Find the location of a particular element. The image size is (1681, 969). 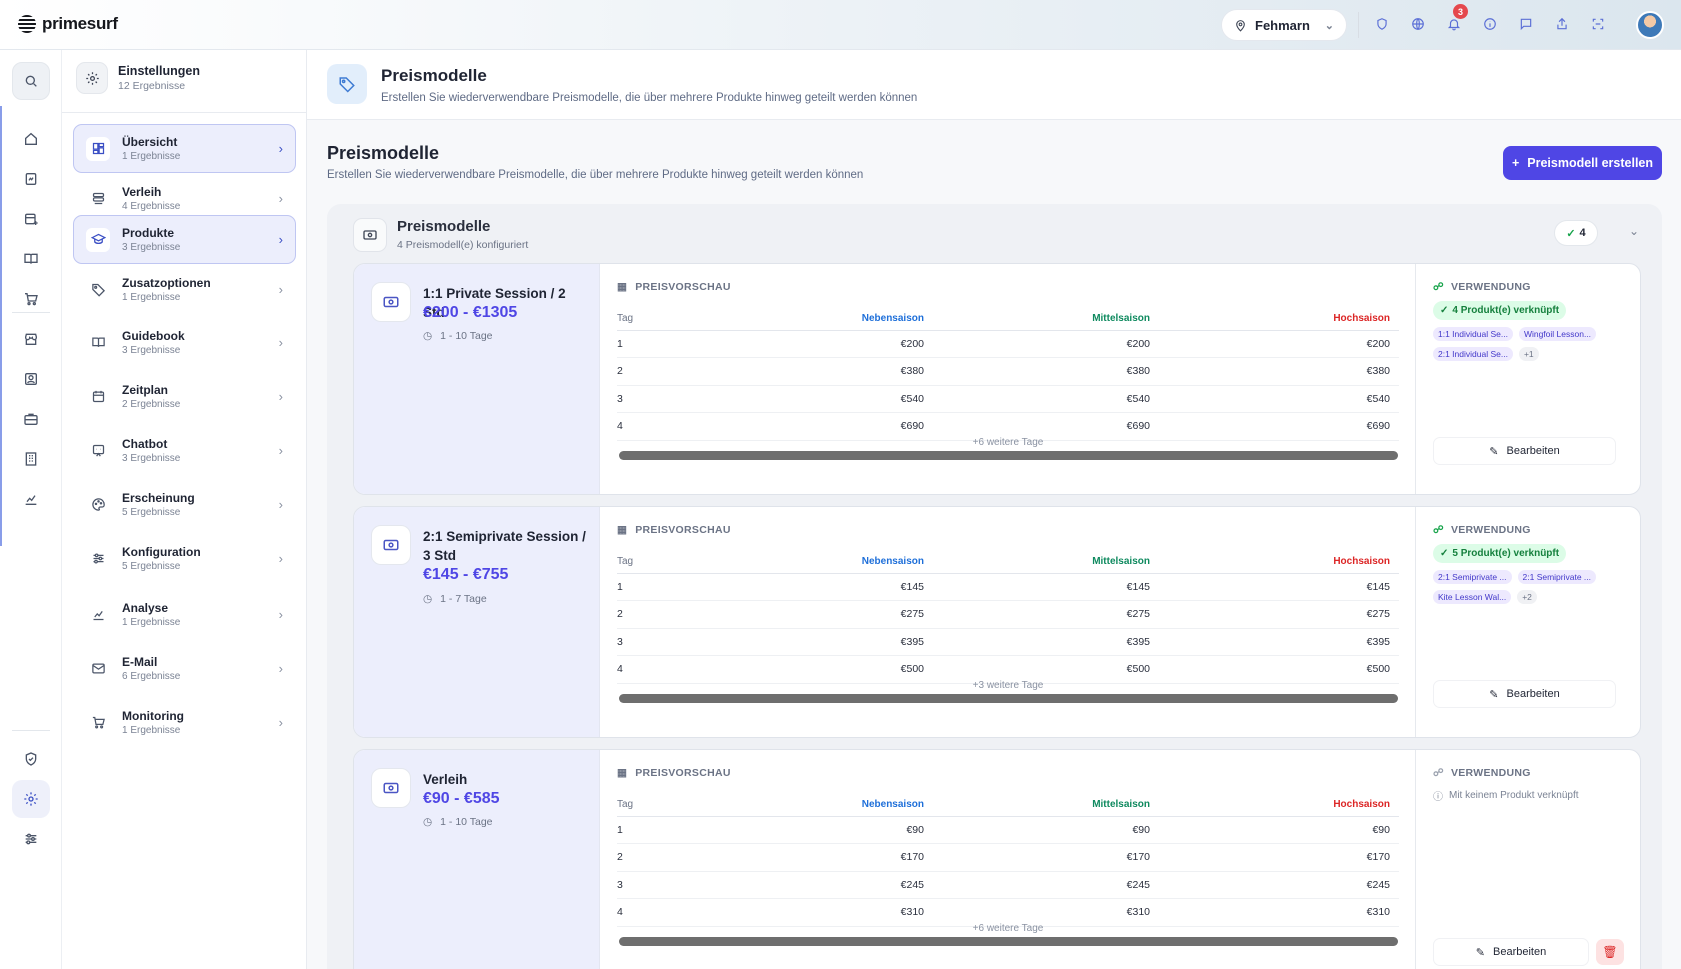

cell-mid: €170 is located at coordinates (1046, 857).